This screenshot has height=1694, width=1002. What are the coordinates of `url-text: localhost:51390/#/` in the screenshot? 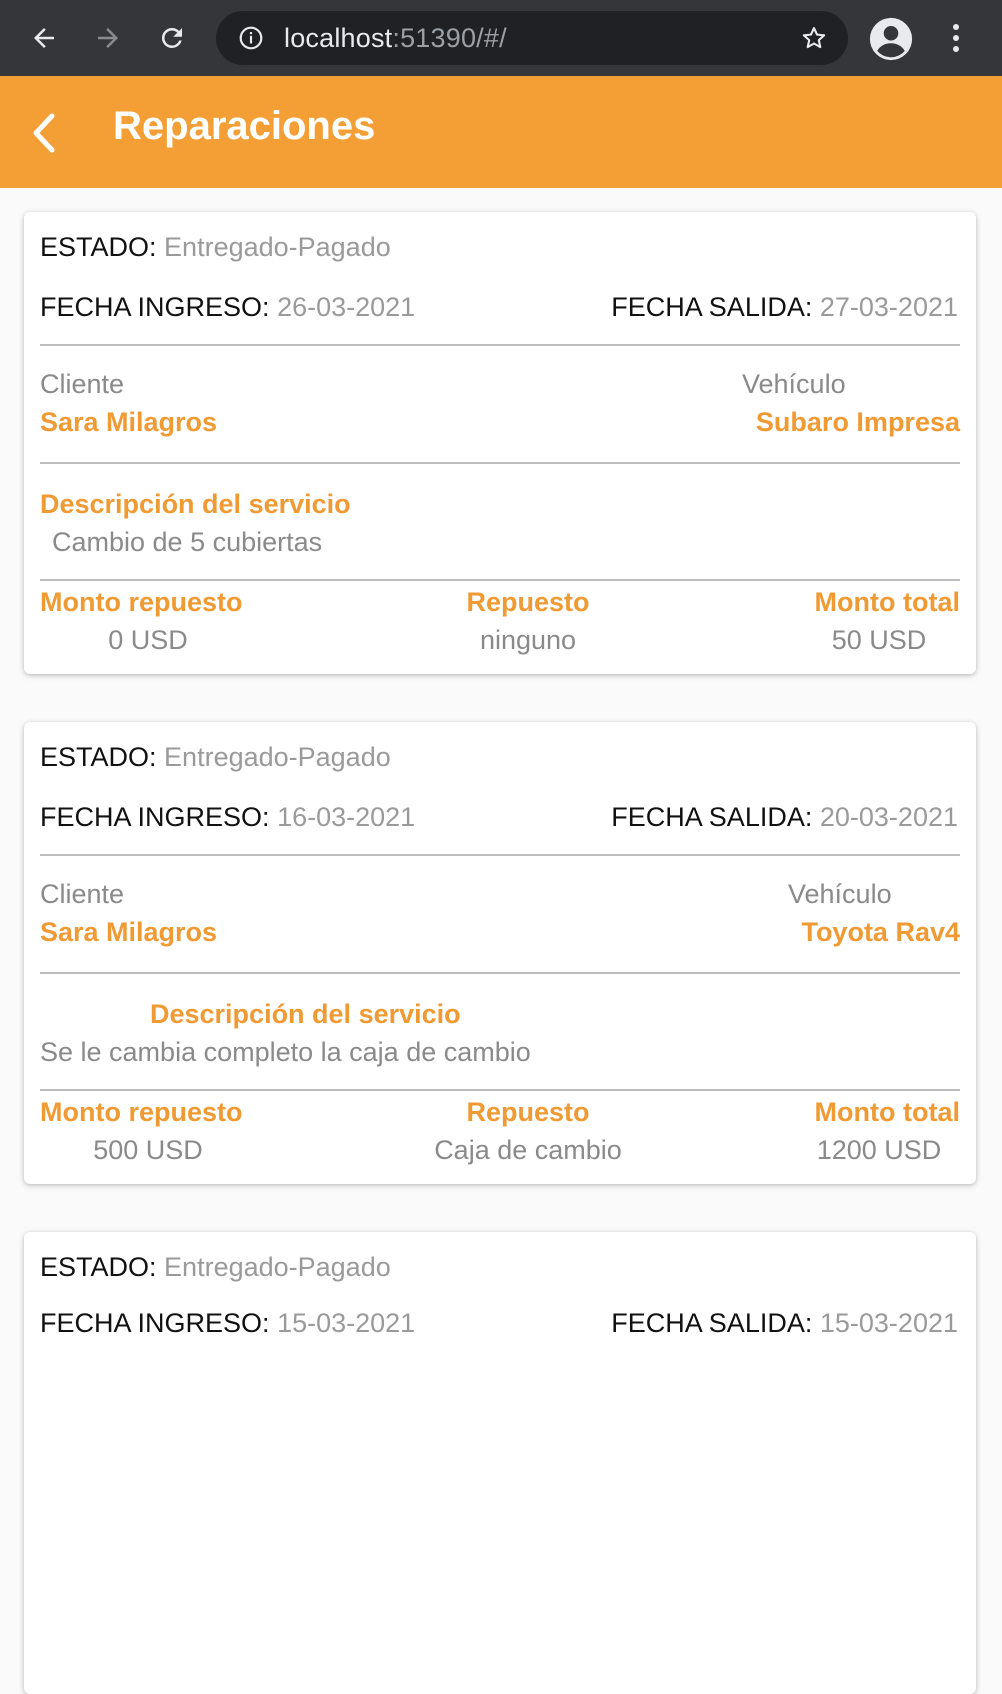 It's located at (395, 38).